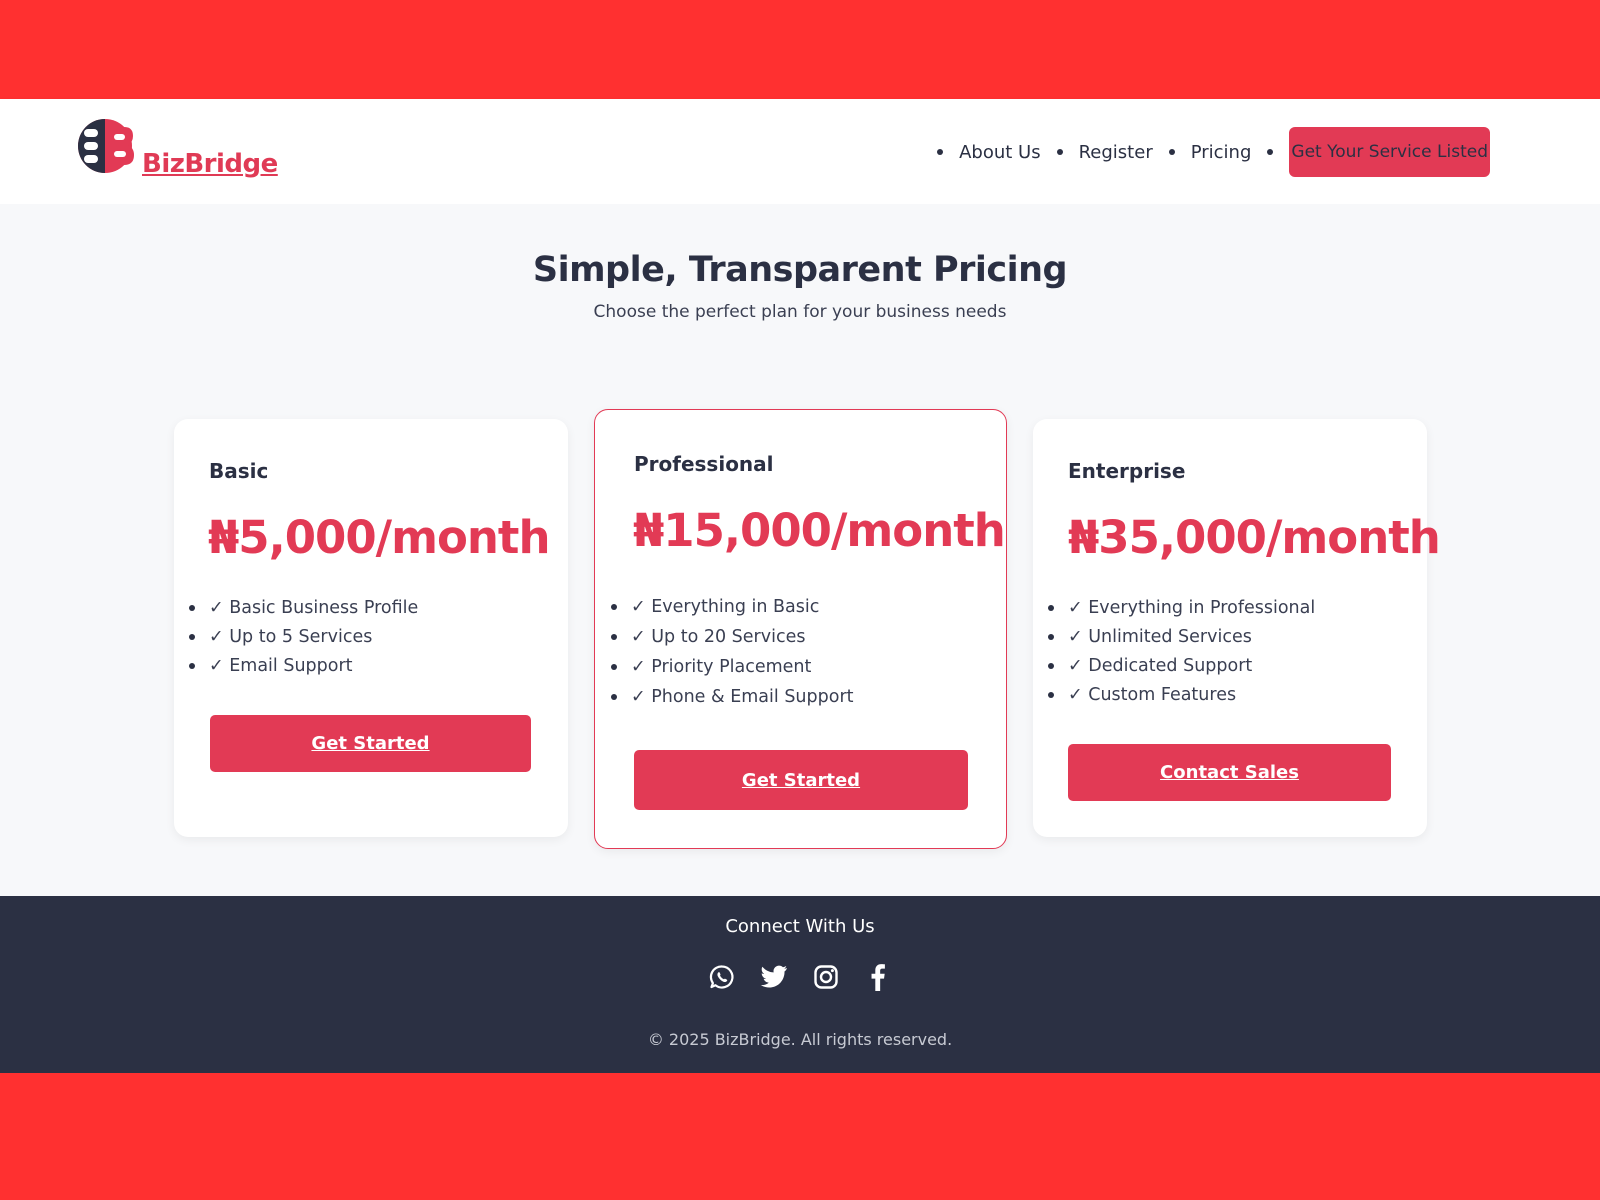  Describe the element at coordinates (1192, 607) in the screenshot. I see `feature-label: ✓ Everything in Professional` at that location.